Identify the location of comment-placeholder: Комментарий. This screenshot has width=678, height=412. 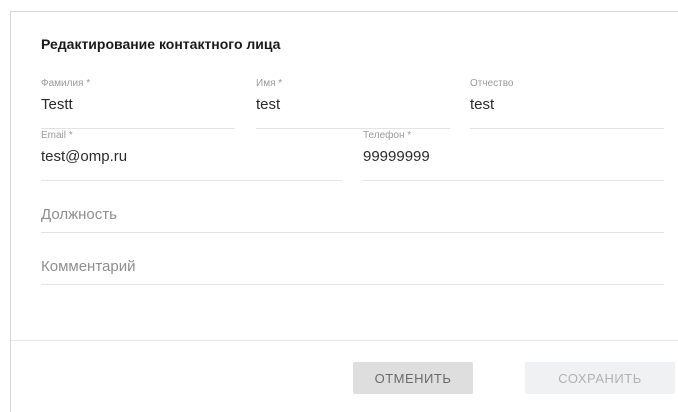
(88, 266).